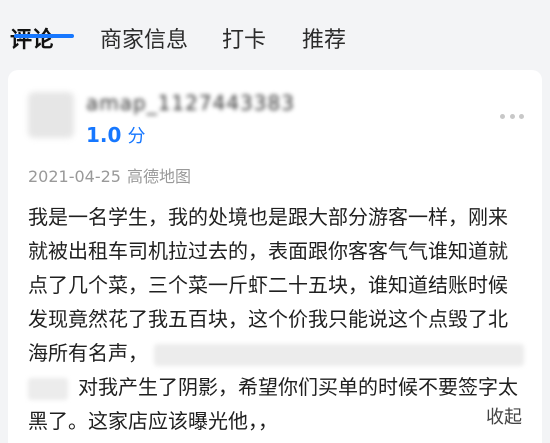 This screenshot has height=443, width=550. What do you see at coordinates (44, 36) in the screenshot?
I see `active-tab-indicator` at bounding box center [44, 36].